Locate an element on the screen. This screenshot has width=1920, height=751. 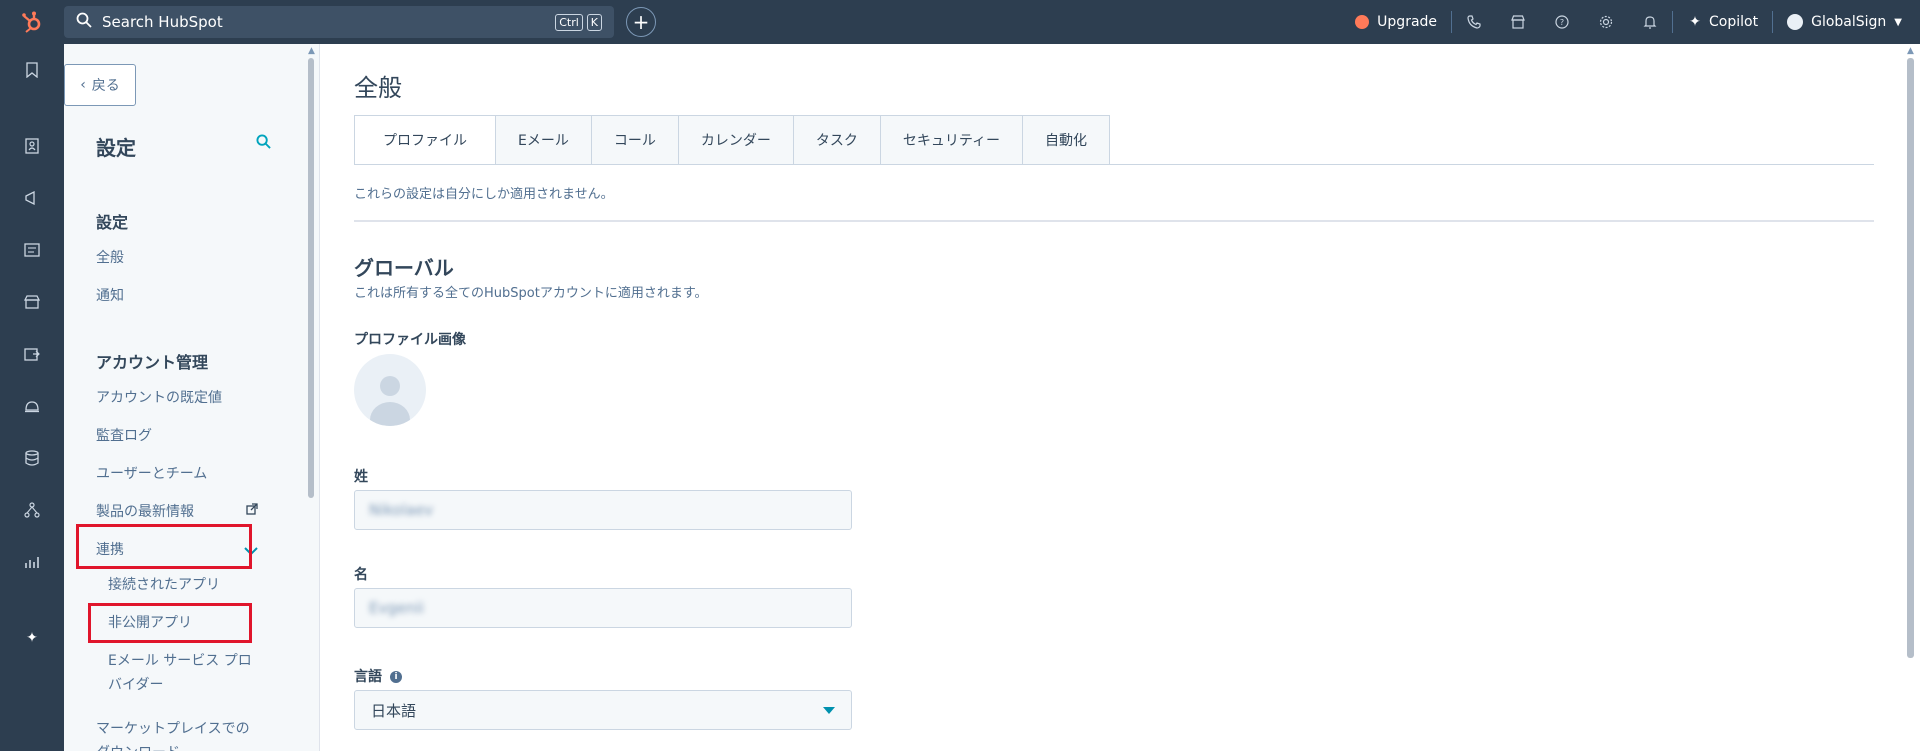
upgrade-icon is located at coordinates (1362, 22).